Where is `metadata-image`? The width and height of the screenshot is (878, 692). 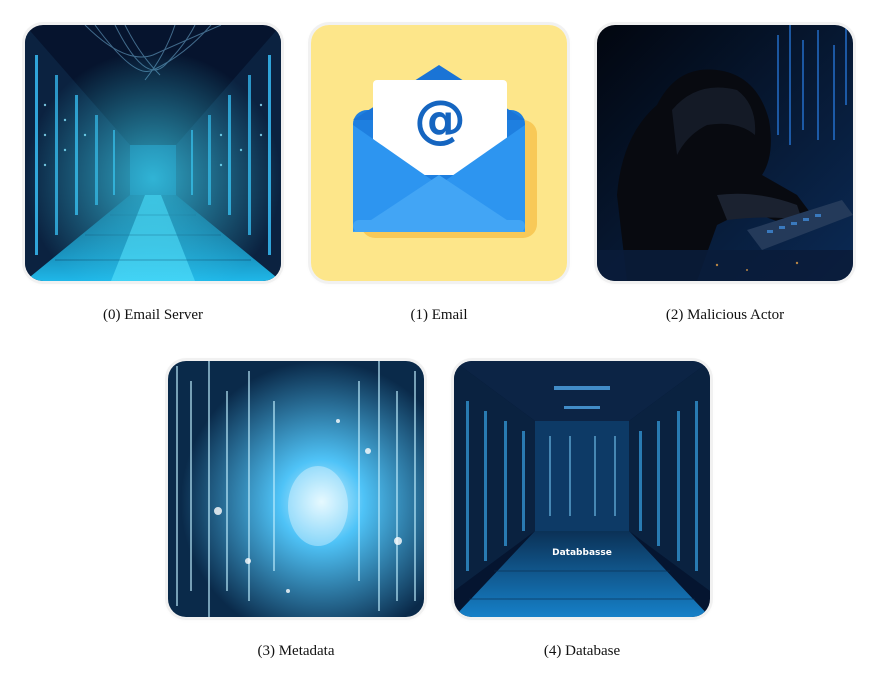 metadata-image is located at coordinates (296, 489).